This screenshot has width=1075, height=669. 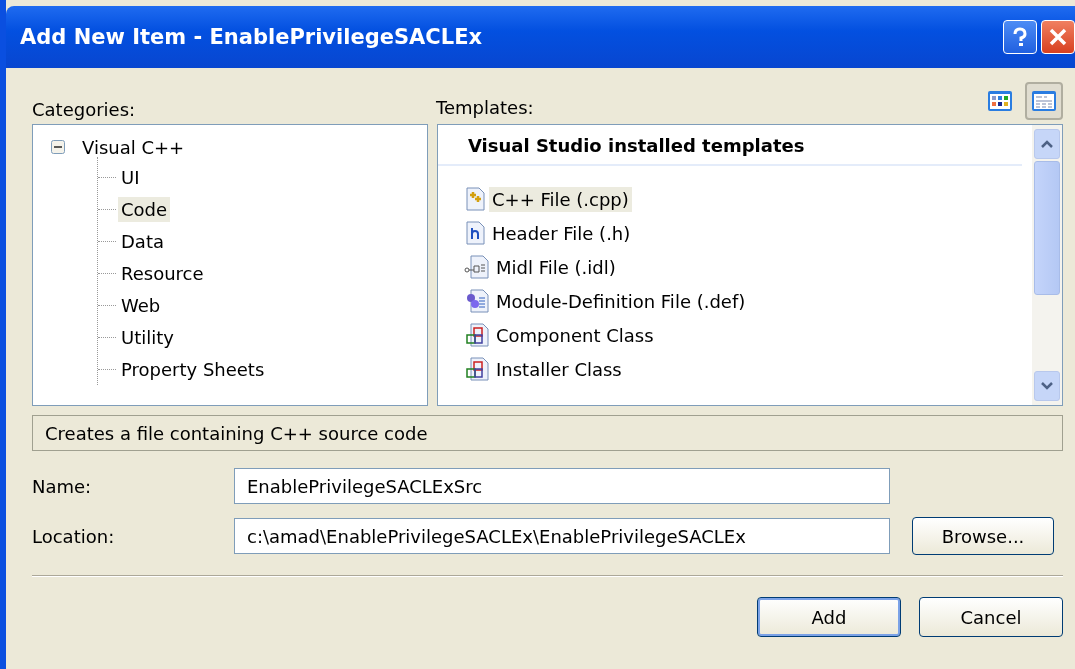 I want to click on name-field: EnablePrivilegeSACLExSrc, so click(x=562, y=486).